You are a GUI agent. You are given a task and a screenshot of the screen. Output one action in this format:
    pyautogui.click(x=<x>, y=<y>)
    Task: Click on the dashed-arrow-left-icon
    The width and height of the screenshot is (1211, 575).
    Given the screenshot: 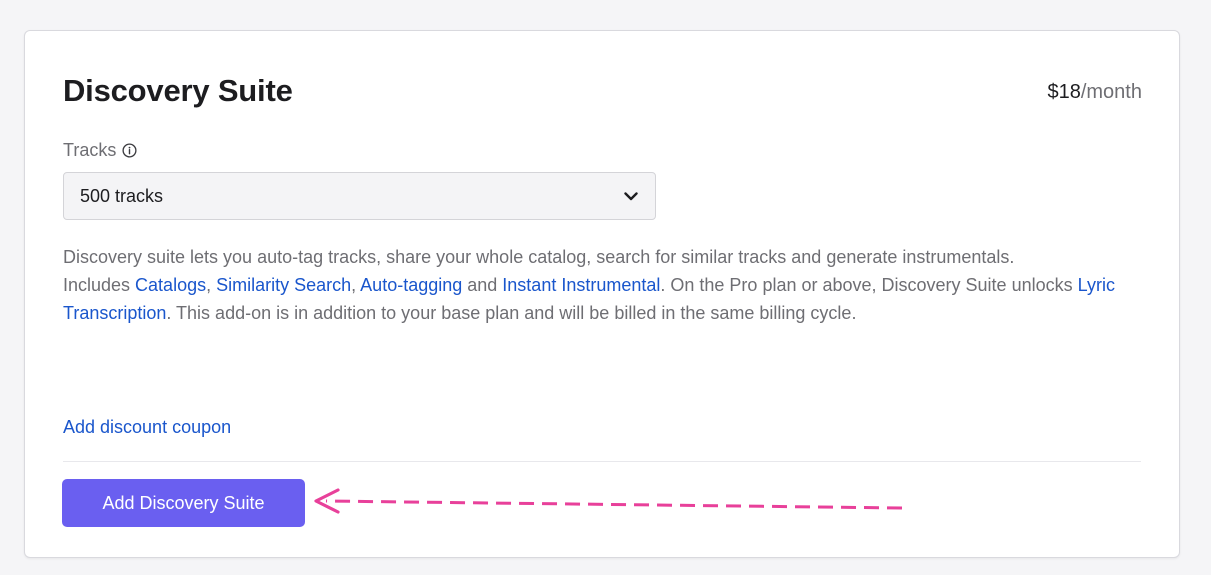 What is the action you would take?
    pyautogui.click(x=608, y=501)
    